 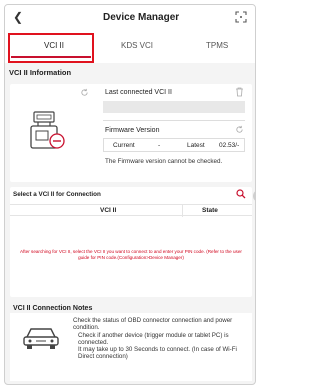 I want to click on scroll-handle, so click(x=254, y=196).